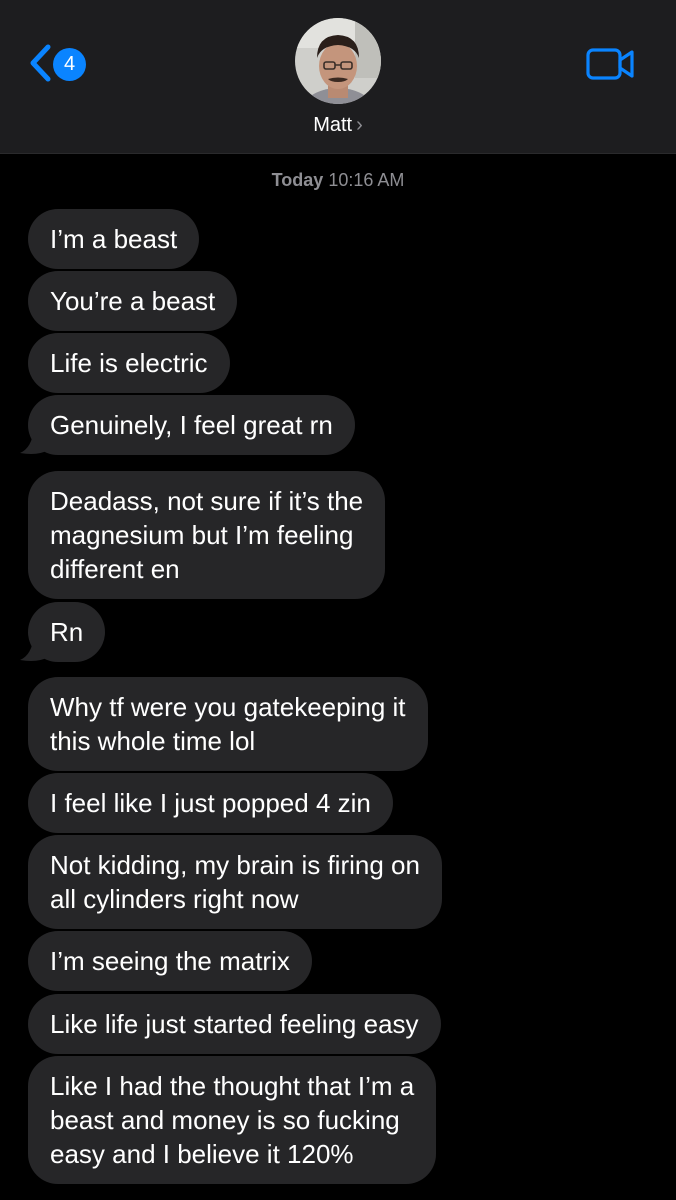 The width and height of the screenshot is (676, 1200). I want to click on conversation-header: 4 Matt ›, so click(338, 77).